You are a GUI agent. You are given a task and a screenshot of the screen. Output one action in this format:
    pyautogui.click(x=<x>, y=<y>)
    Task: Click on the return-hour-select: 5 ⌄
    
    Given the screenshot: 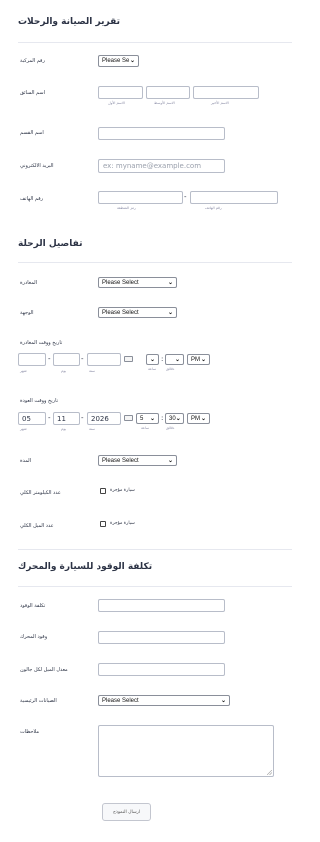 What is the action you would take?
    pyautogui.click(x=147, y=418)
    